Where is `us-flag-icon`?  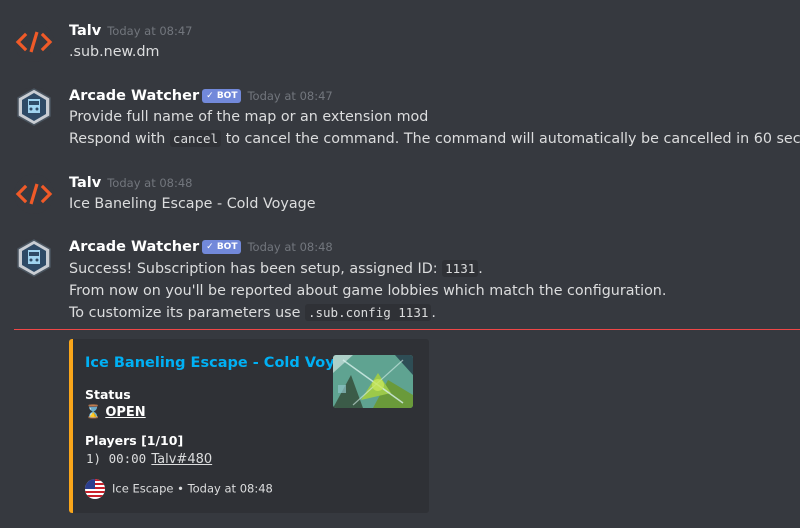 us-flag-icon is located at coordinates (95, 489).